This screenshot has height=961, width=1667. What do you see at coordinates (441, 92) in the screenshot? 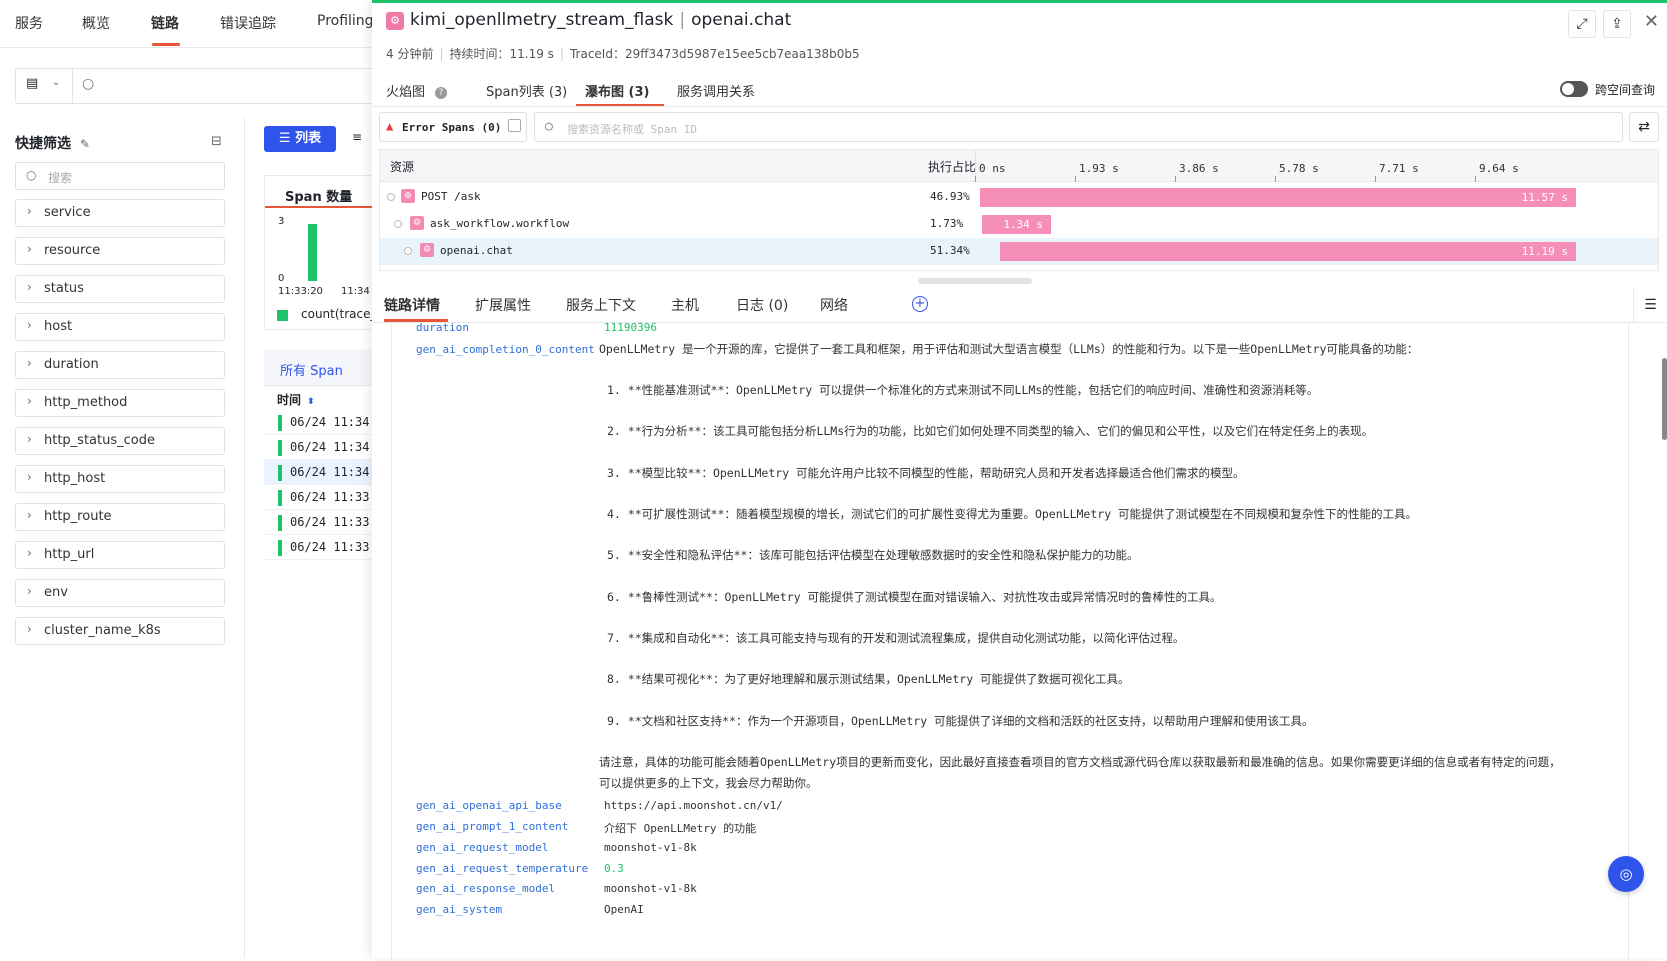
I see `help-icon: ?` at bounding box center [441, 92].